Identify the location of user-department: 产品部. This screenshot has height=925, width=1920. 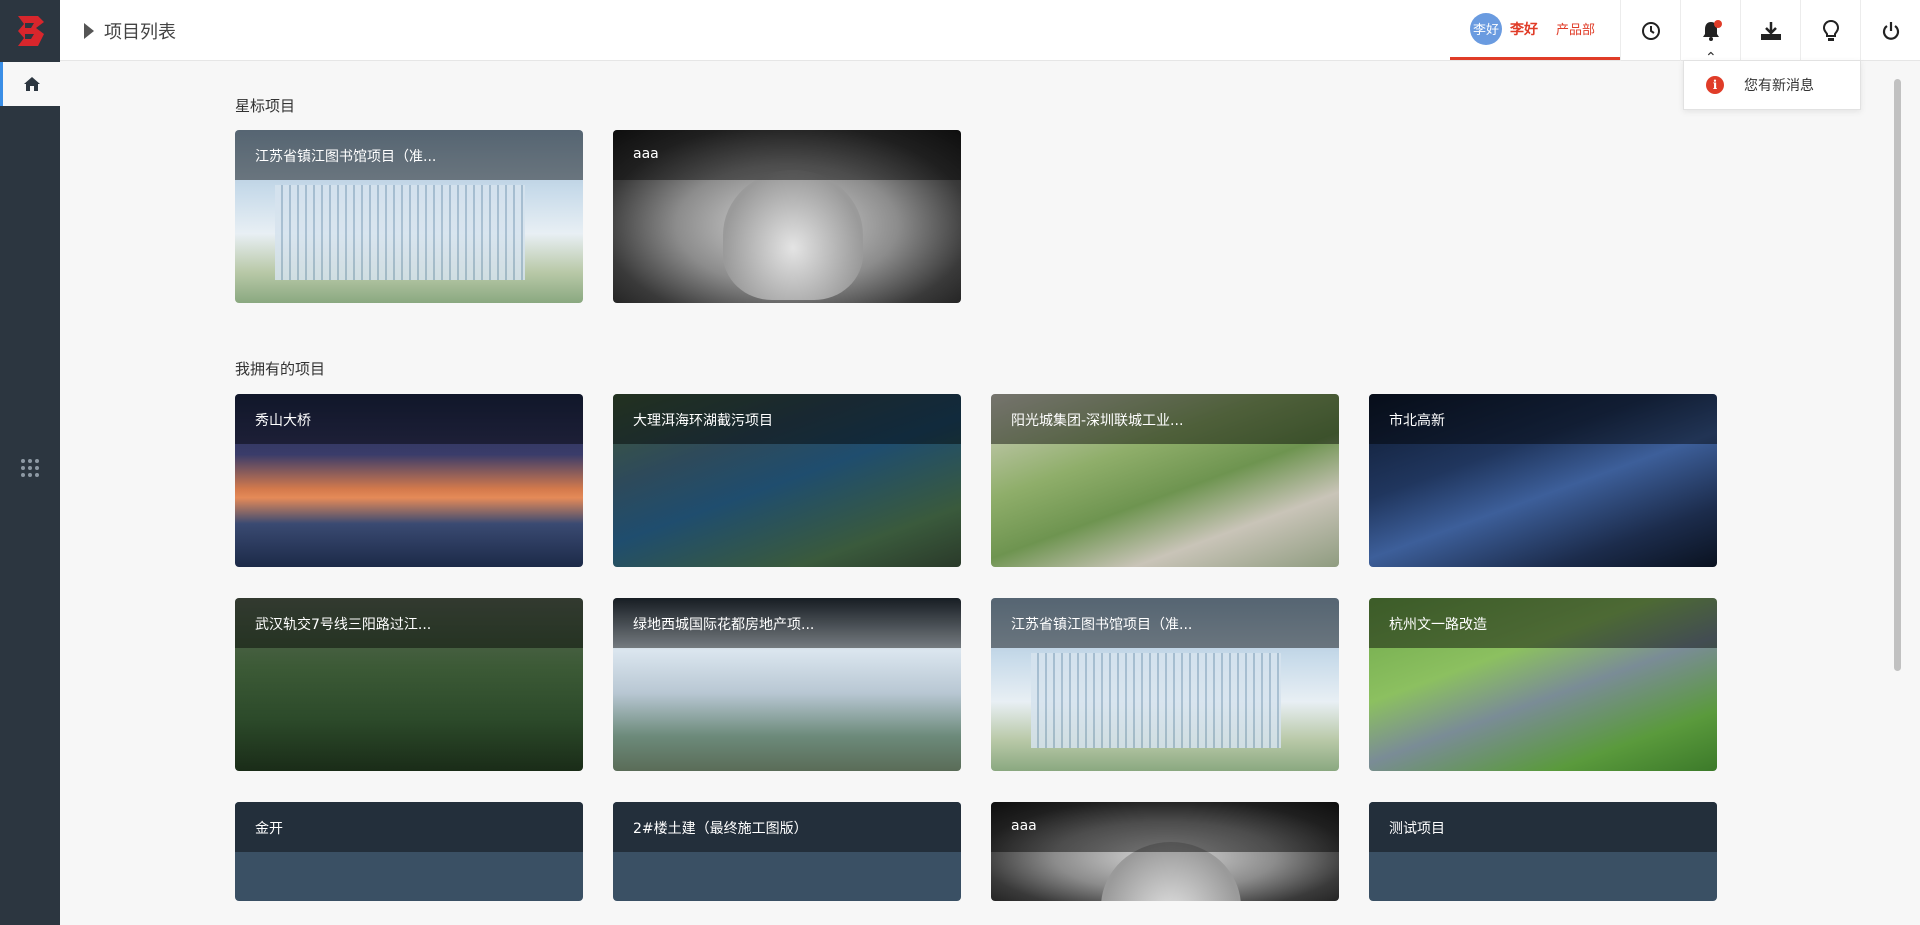
(1576, 30).